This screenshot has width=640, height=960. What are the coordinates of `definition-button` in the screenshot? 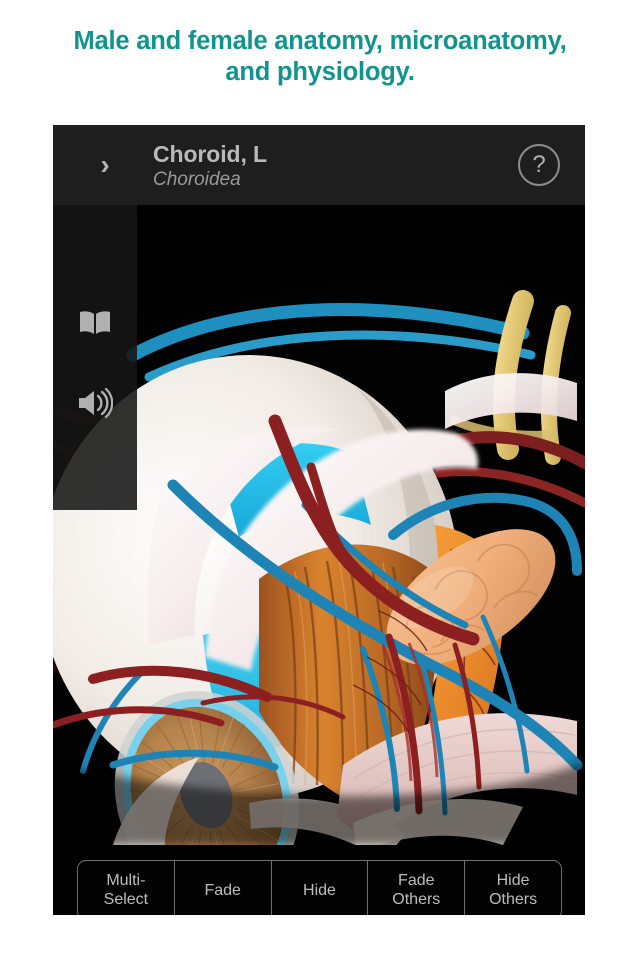 It's located at (95, 325).